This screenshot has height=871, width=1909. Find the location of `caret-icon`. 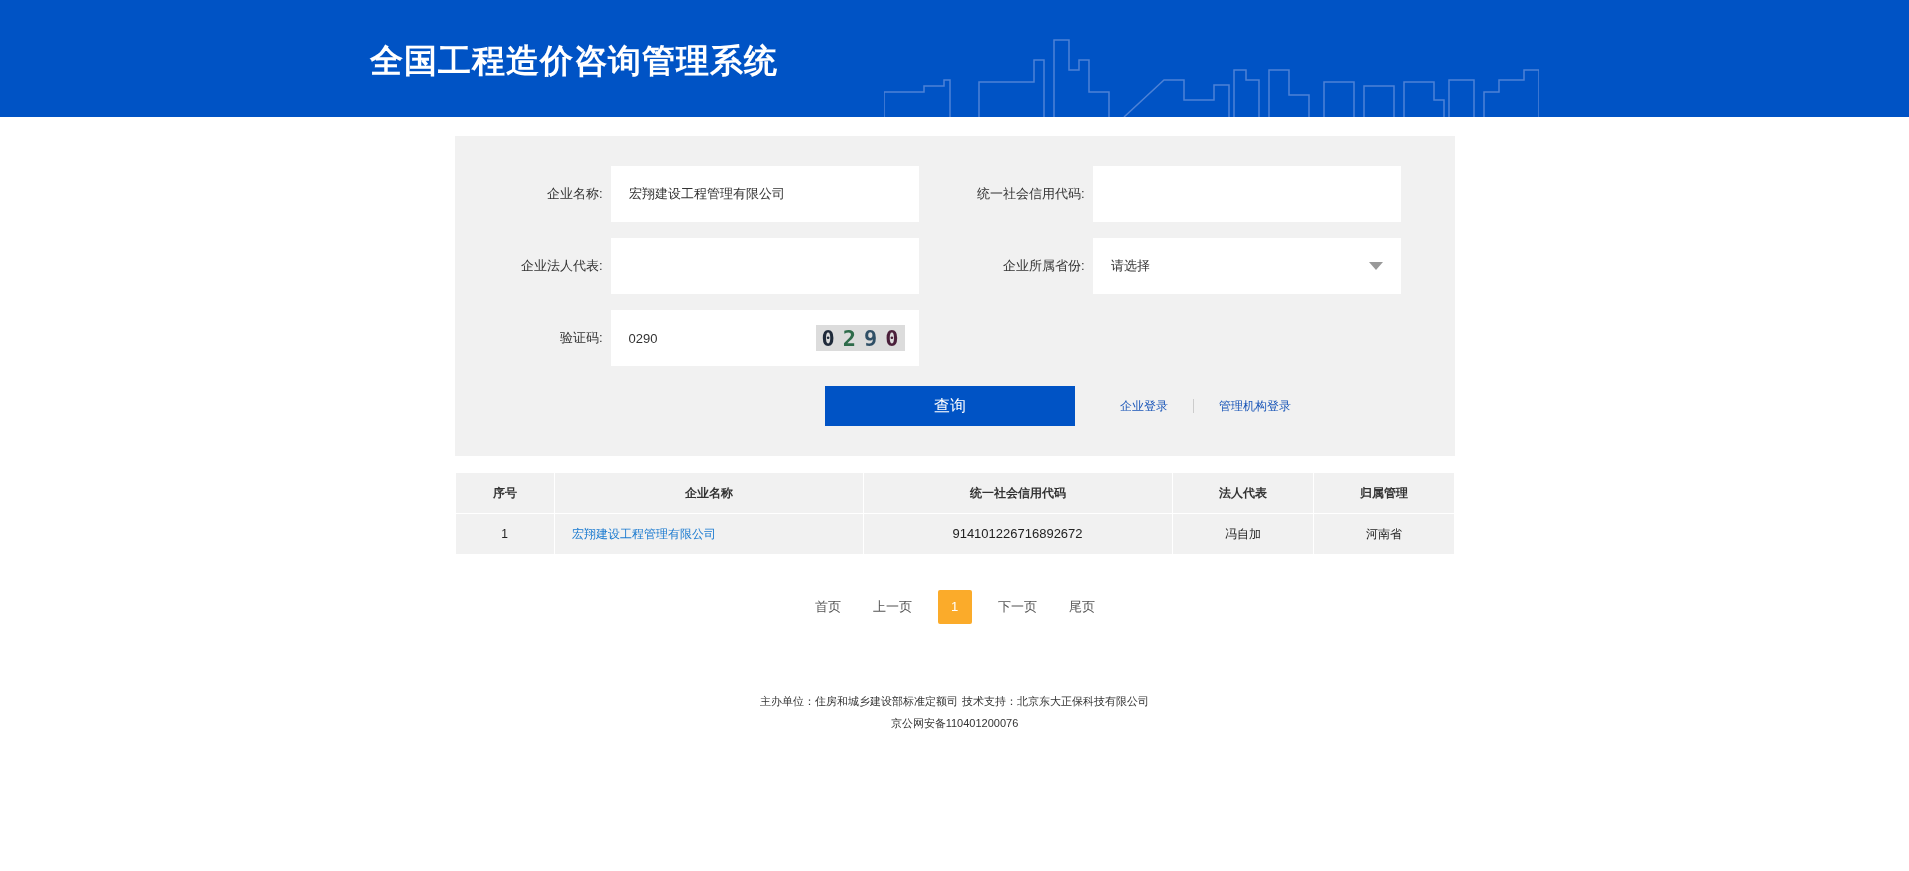

caret-icon is located at coordinates (1375, 266).